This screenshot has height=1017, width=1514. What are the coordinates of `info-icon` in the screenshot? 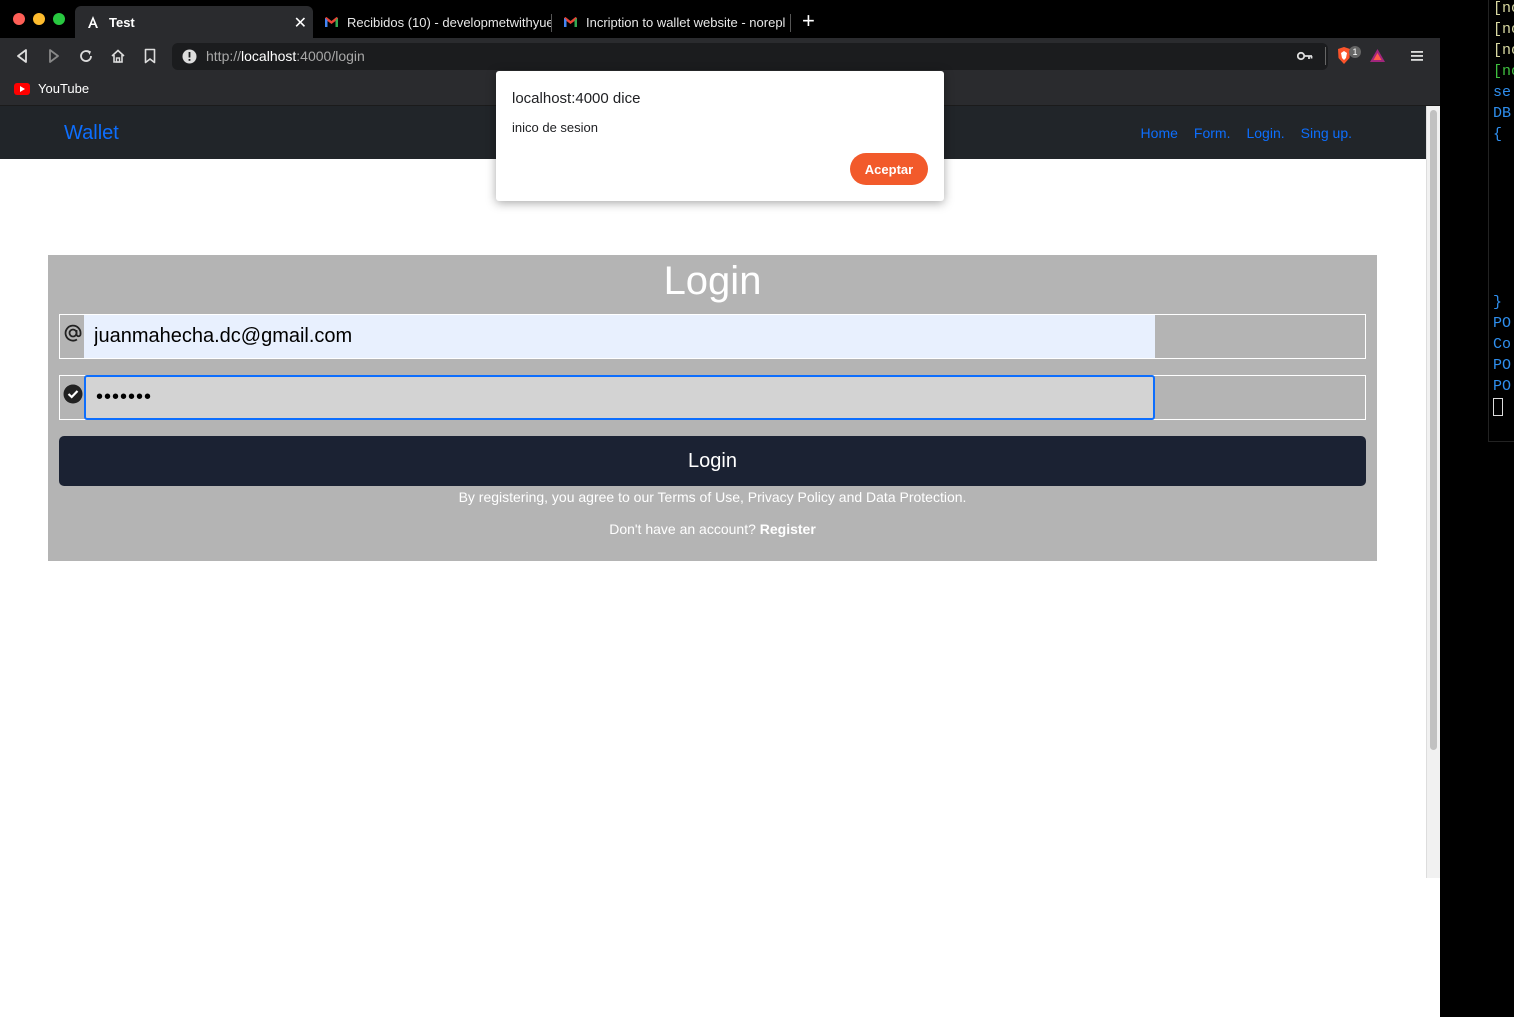 It's located at (189, 59).